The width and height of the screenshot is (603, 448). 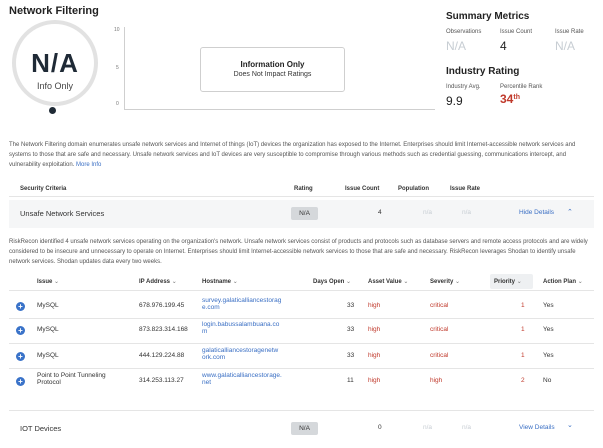 What do you see at coordinates (563, 281) in the screenshot?
I see `col-action-plan: Action Plan ⌄` at bounding box center [563, 281].